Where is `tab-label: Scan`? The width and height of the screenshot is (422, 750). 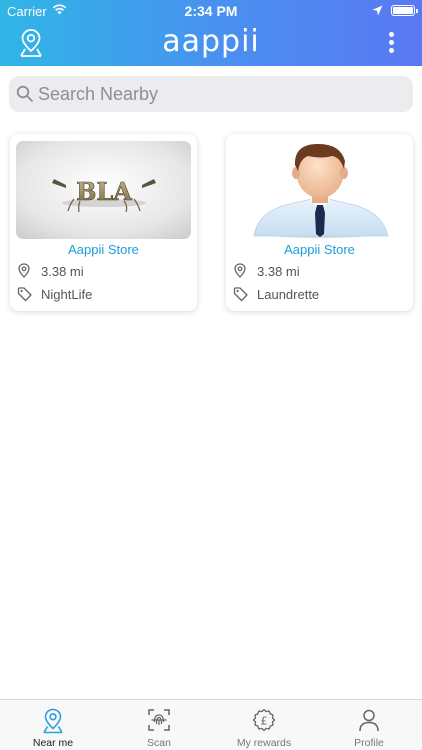
tab-label: Scan is located at coordinates (159, 743).